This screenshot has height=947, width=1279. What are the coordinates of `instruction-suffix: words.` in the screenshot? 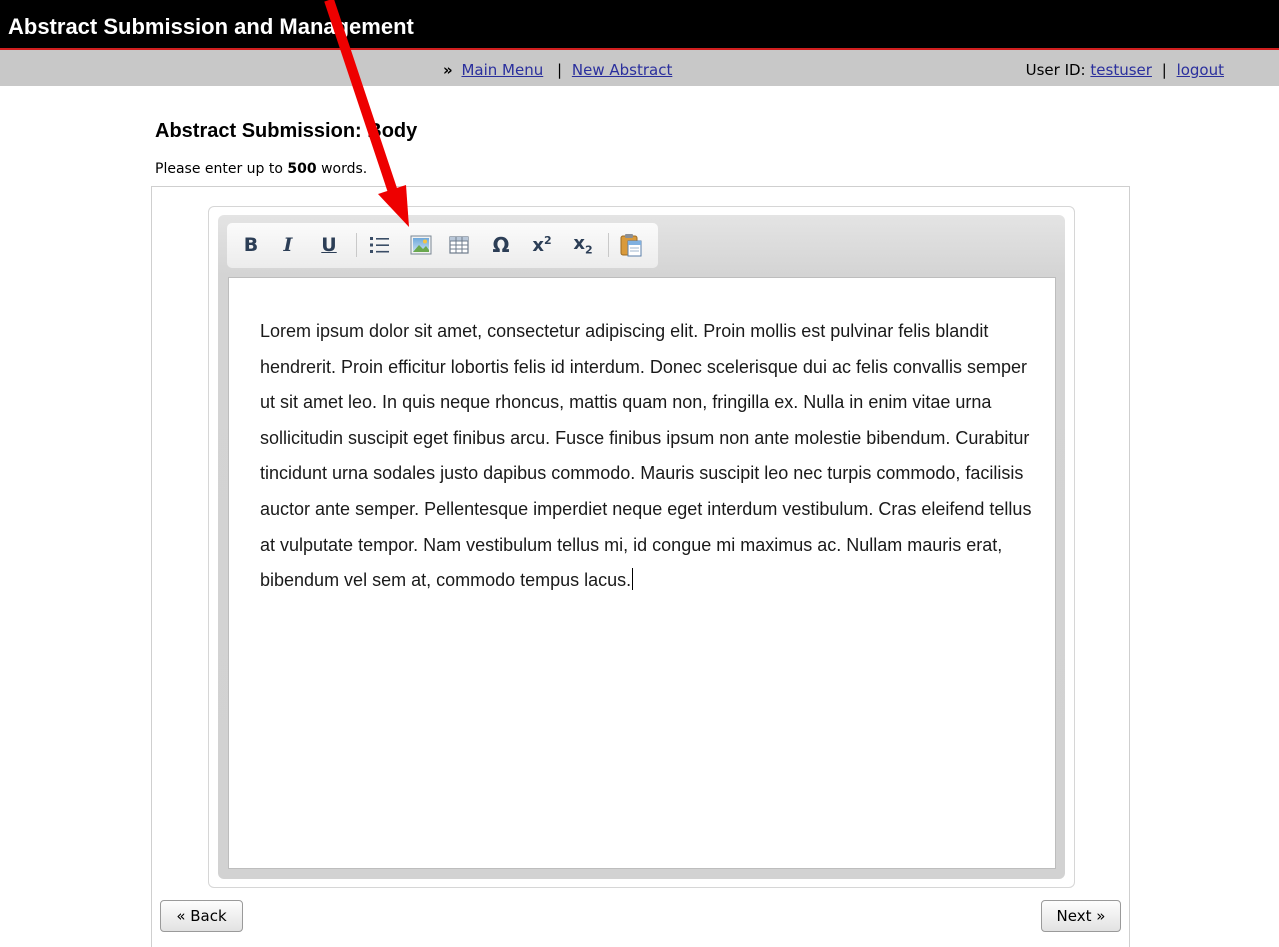 It's located at (342, 169).